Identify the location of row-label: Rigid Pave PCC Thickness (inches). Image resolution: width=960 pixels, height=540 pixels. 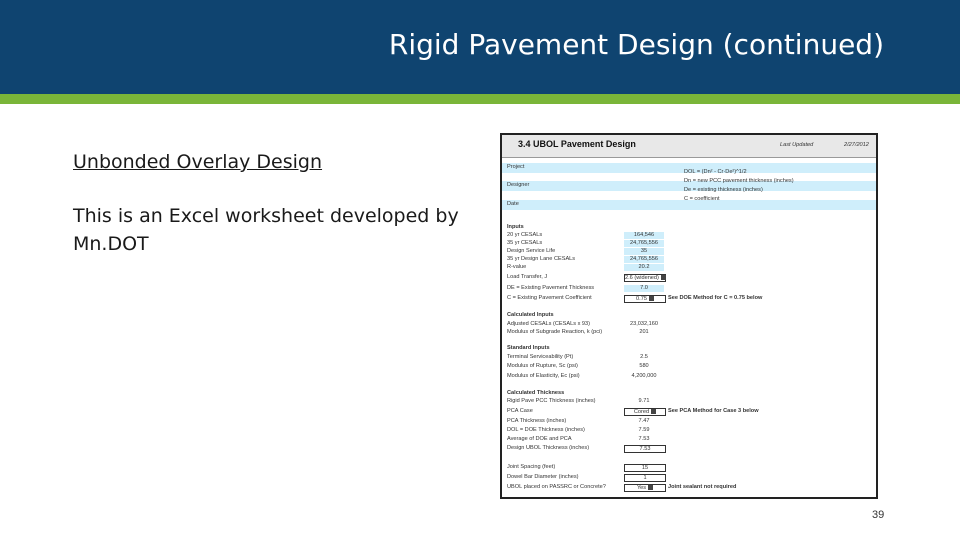
(551, 401).